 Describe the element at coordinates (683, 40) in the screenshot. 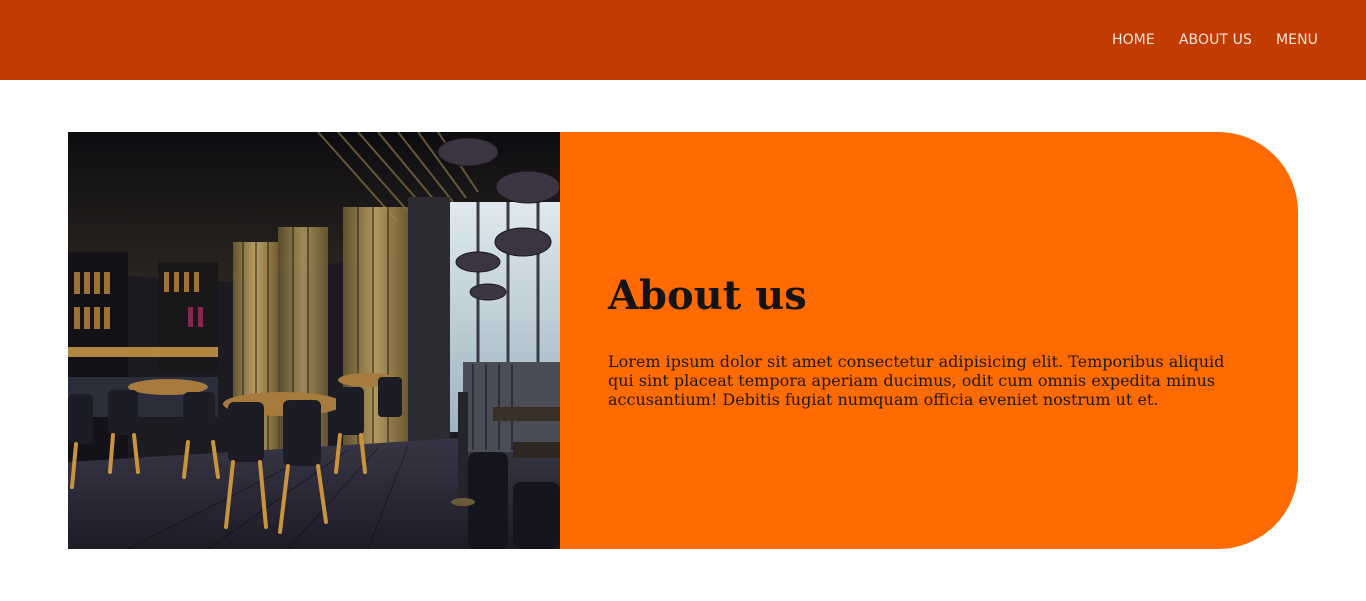

I see `site-header: HOME ABOUT US MENU` at that location.